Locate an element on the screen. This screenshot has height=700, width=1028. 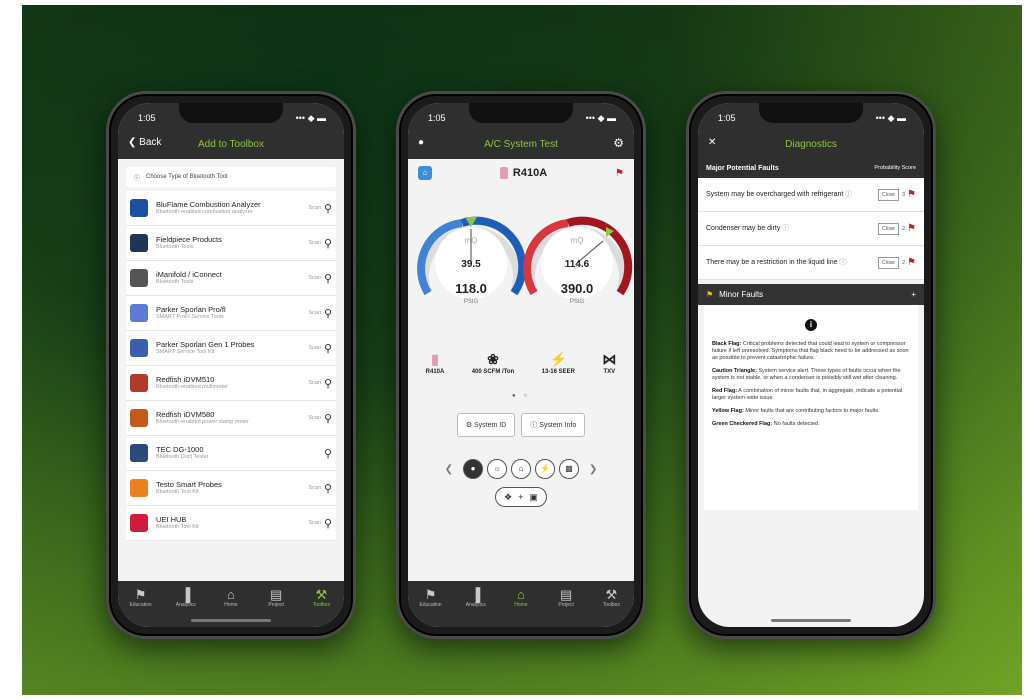
tab-icon: ⚒ is located at coordinates (611, 594).